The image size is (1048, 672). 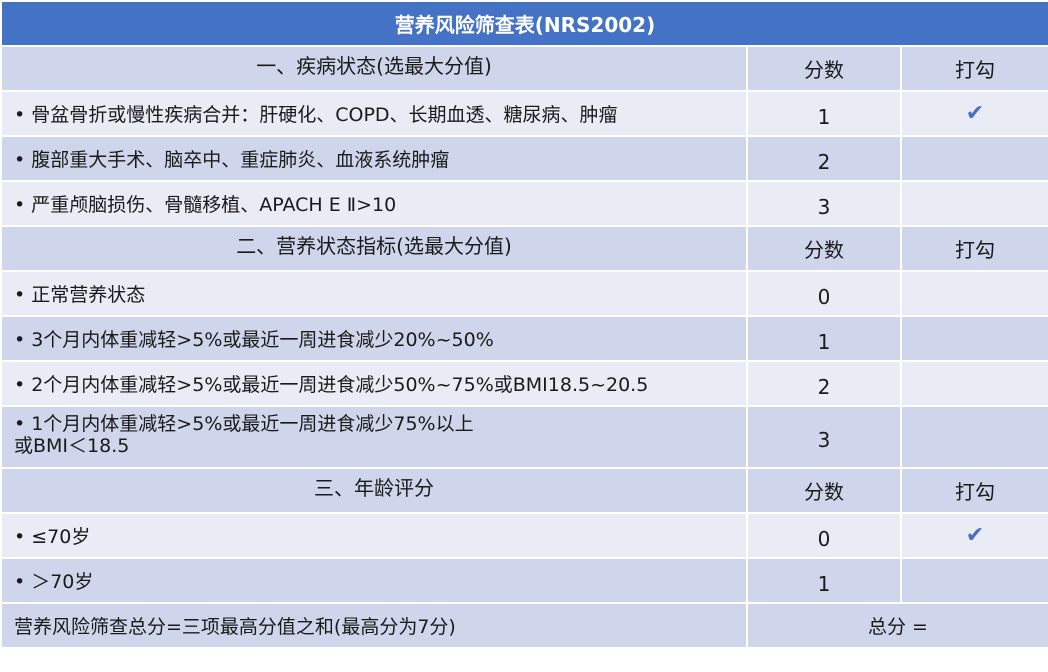 What do you see at coordinates (524, 338) in the screenshot?
I see `table-row: • 3个月内体重减轻>5%或最近一周进食减少20%~50% 1` at bounding box center [524, 338].